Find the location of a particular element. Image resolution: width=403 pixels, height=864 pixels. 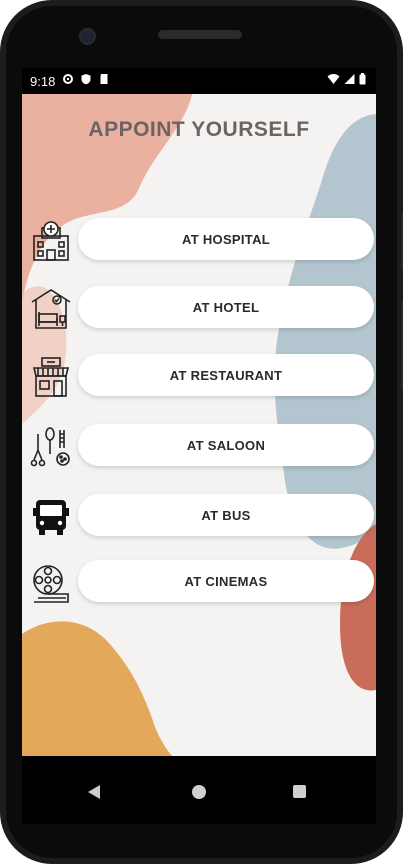

list-item: AT BUS is located at coordinates (199, 516).